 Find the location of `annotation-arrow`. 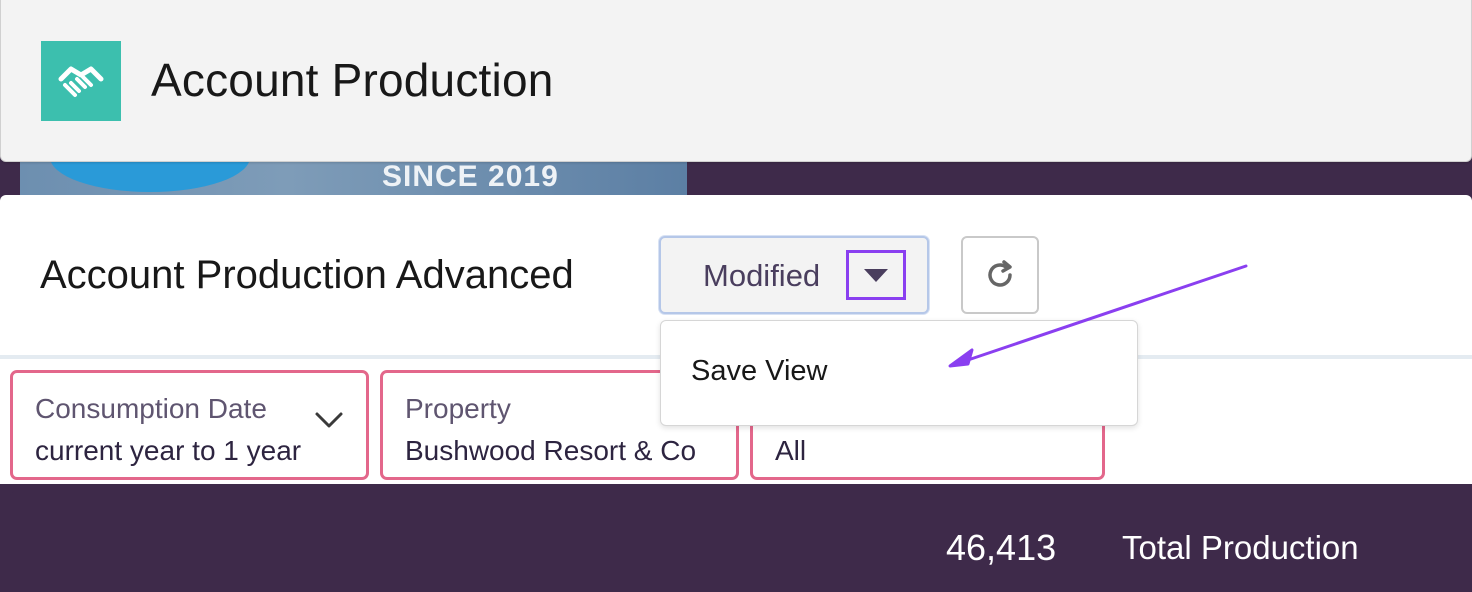

annotation-arrow is located at coordinates (1098, 316).